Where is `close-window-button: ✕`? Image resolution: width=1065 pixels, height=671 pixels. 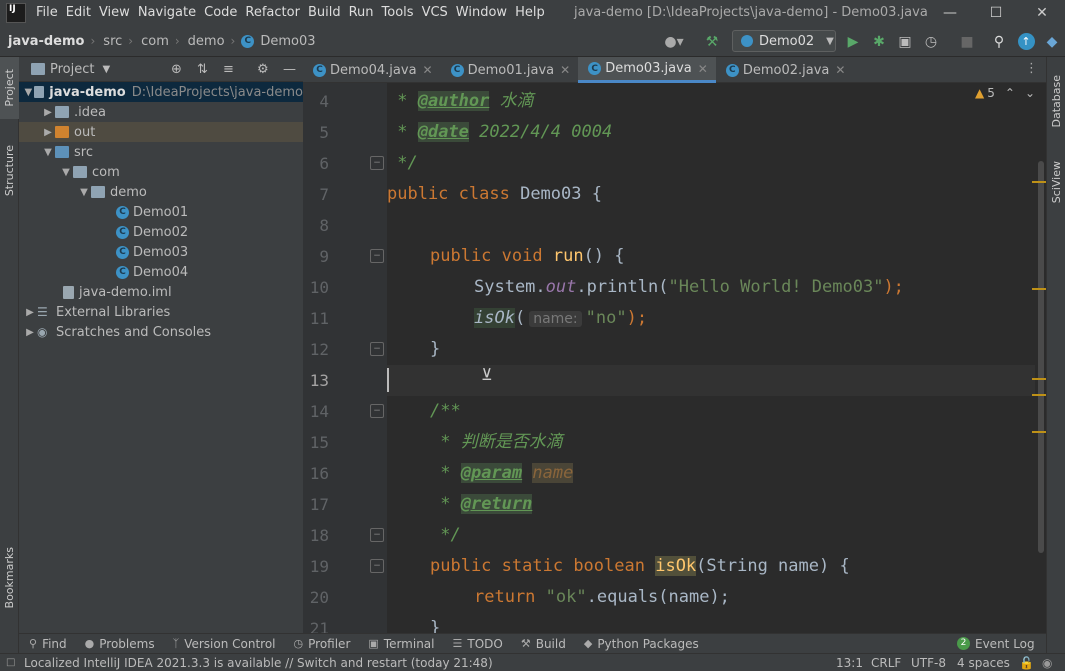
close-window-button: ✕ is located at coordinates (1042, 13).